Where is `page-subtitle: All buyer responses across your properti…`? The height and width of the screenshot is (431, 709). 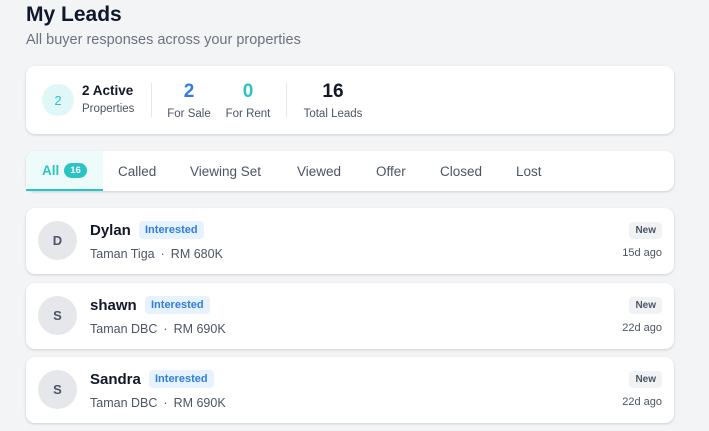
page-subtitle: All buyer responses across your properti… is located at coordinates (163, 40).